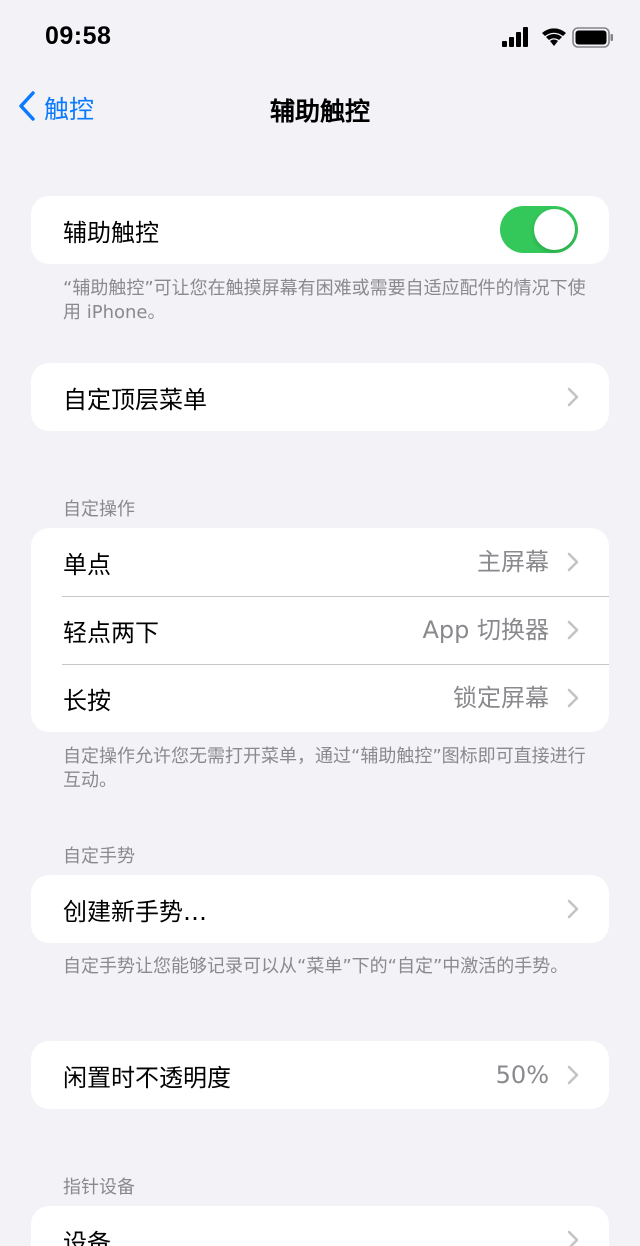 The height and width of the screenshot is (1246, 640). What do you see at coordinates (78, 36) in the screenshot?
I see `status-time: 09:58` at bounding box center [78, 36].